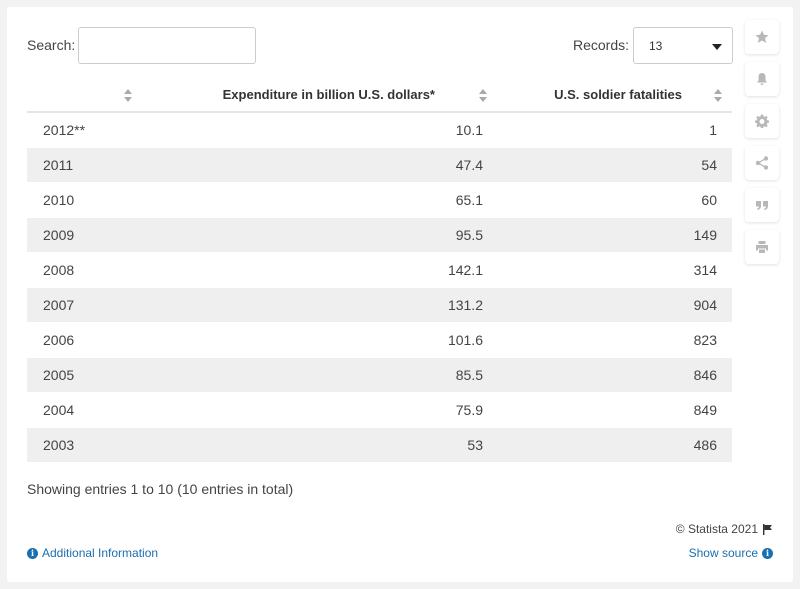  What do you see at coordinates (319, 95) in the screenshot?
I see `column-header-expenditure: Expenditure in billion U.S. dollars*` at bounding box center [319, 95].